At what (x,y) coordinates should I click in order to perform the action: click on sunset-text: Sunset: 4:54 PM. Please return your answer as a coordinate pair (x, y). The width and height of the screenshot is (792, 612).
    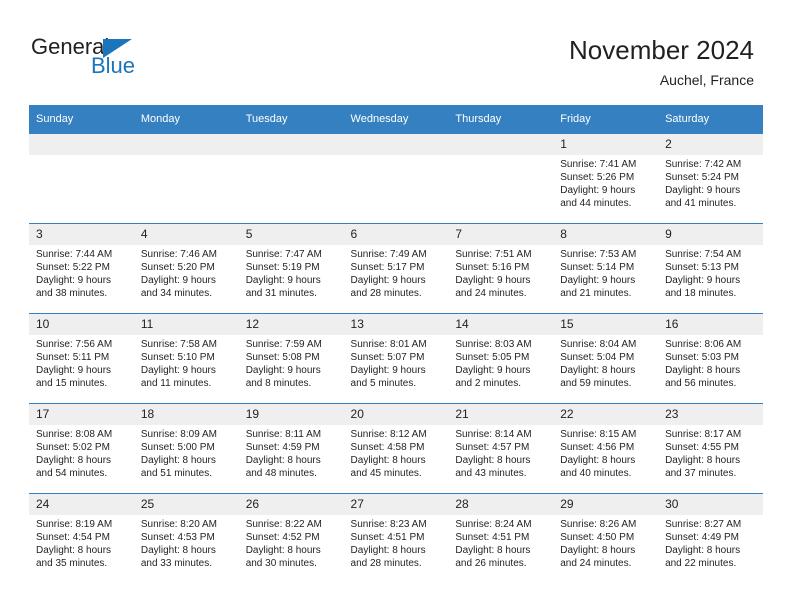
    Looking at the image, I should click on (73, 537).